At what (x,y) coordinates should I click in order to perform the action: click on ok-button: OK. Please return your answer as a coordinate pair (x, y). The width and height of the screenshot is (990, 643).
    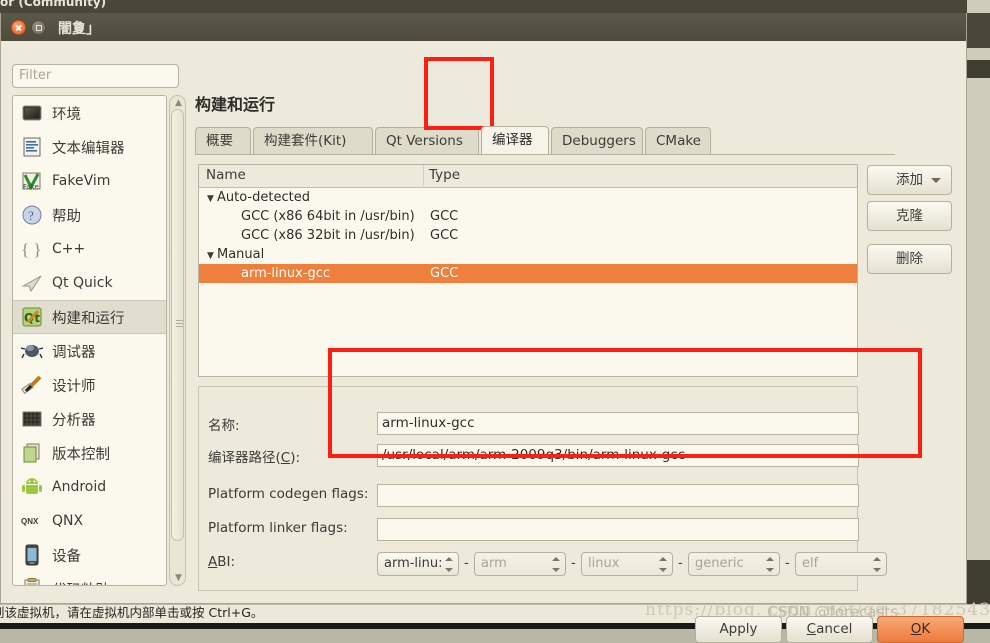
    Looking at the image, I should click on (920, 629).